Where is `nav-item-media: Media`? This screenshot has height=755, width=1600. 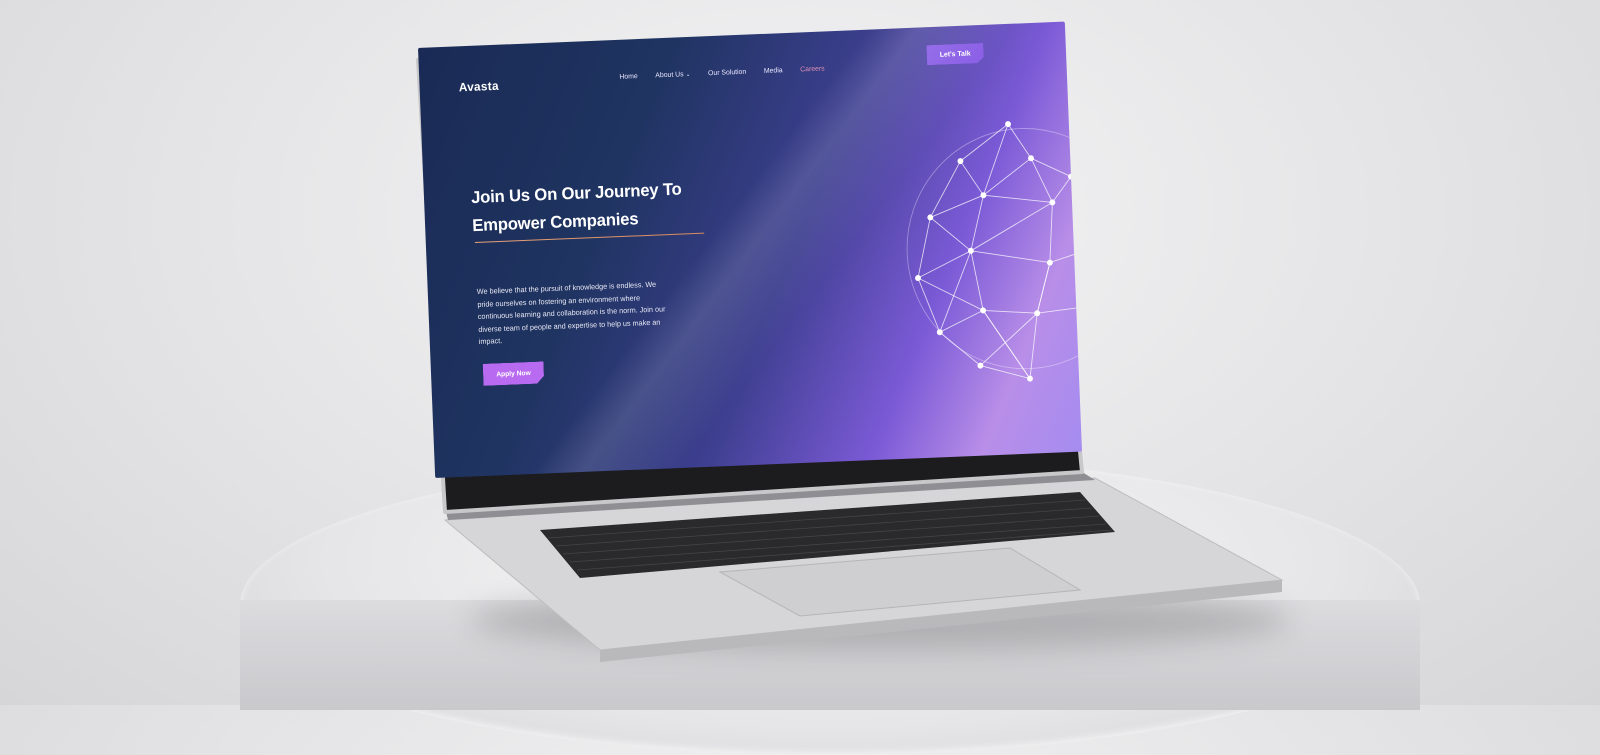
nav-item-media: Media is located at coordinates (773, 71).